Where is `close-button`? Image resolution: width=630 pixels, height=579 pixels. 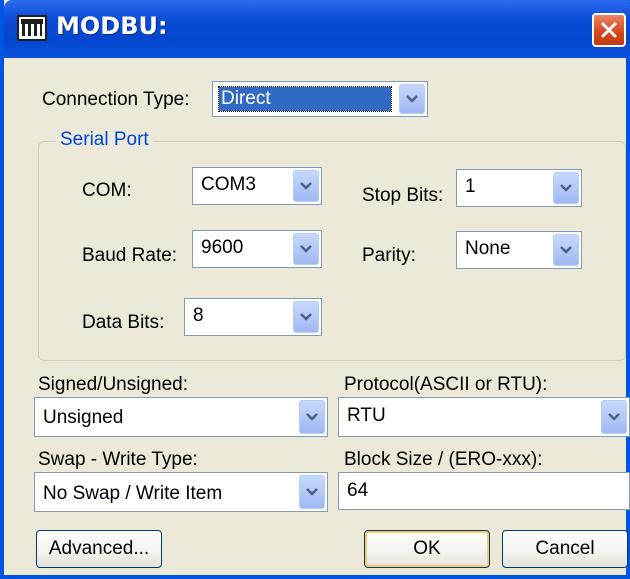
close-button is located at coordinates (609, 30).